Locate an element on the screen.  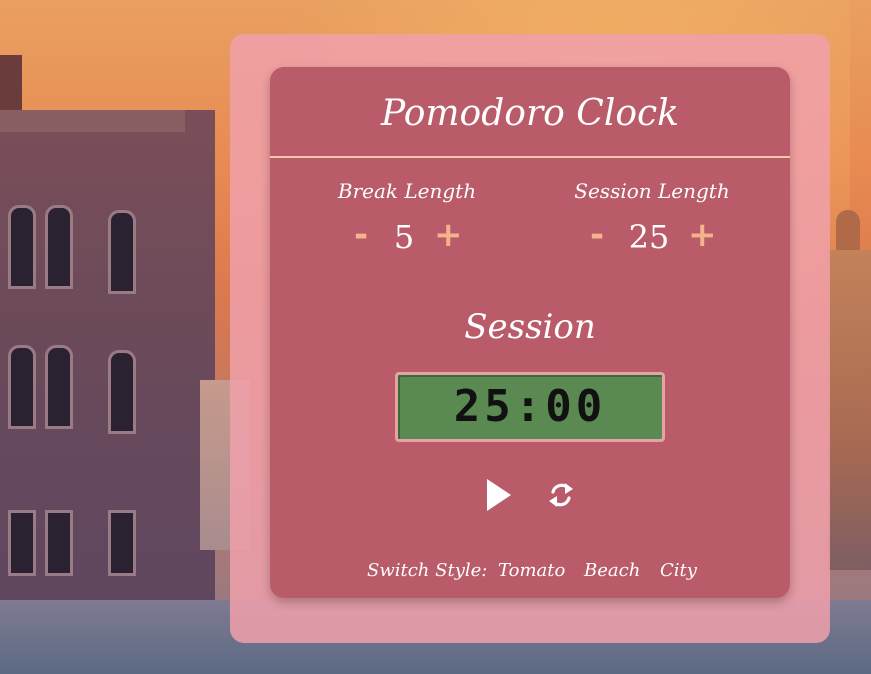
play-icon is located at coordinates (499, 495).